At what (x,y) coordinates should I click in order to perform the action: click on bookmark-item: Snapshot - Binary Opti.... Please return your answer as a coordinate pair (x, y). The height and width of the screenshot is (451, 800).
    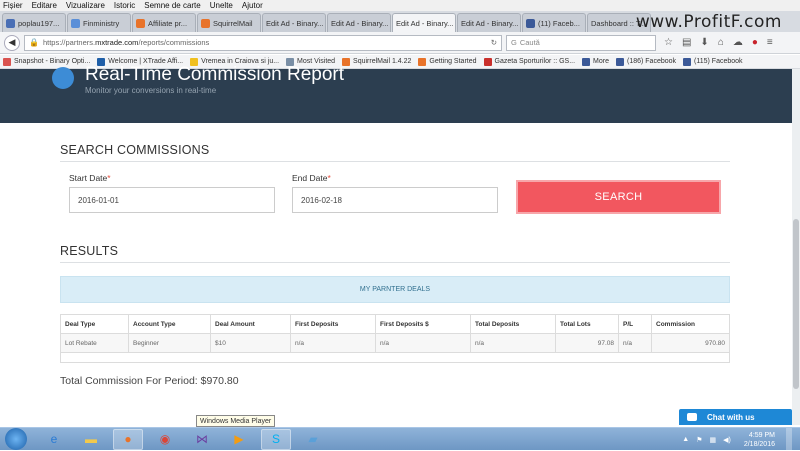
    Looking at the image, I should click on (46, 61).